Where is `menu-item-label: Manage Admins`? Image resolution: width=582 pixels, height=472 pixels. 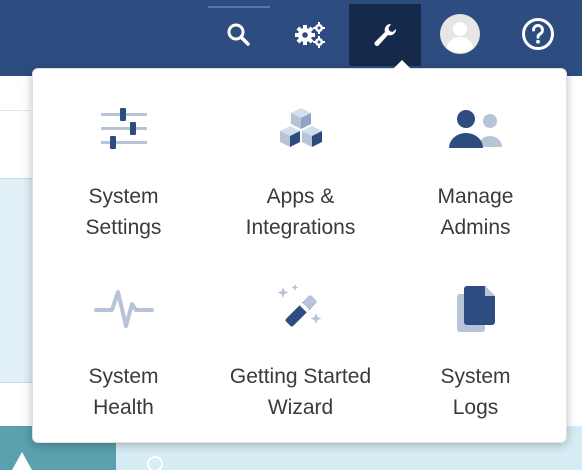 menu-item-label: Manage Admins is located at coordinates (475, 212).